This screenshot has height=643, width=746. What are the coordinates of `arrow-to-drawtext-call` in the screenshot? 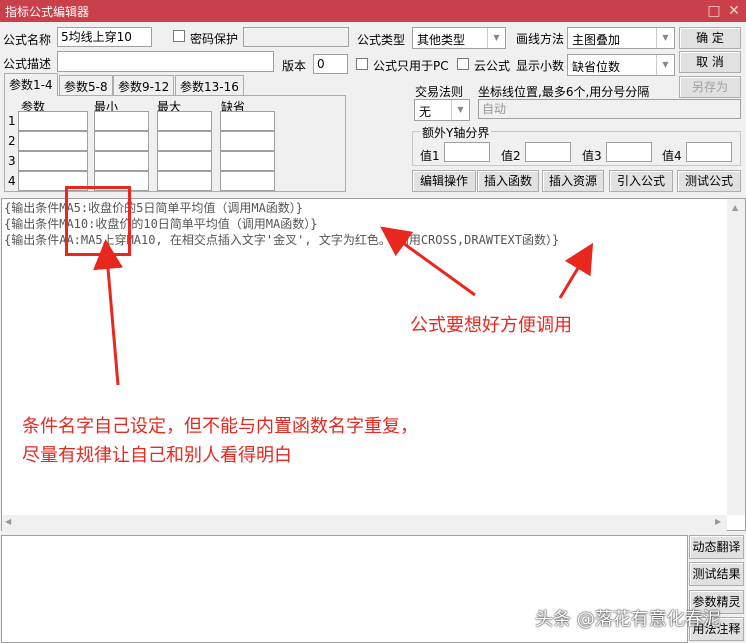 It's located at (576, 270).